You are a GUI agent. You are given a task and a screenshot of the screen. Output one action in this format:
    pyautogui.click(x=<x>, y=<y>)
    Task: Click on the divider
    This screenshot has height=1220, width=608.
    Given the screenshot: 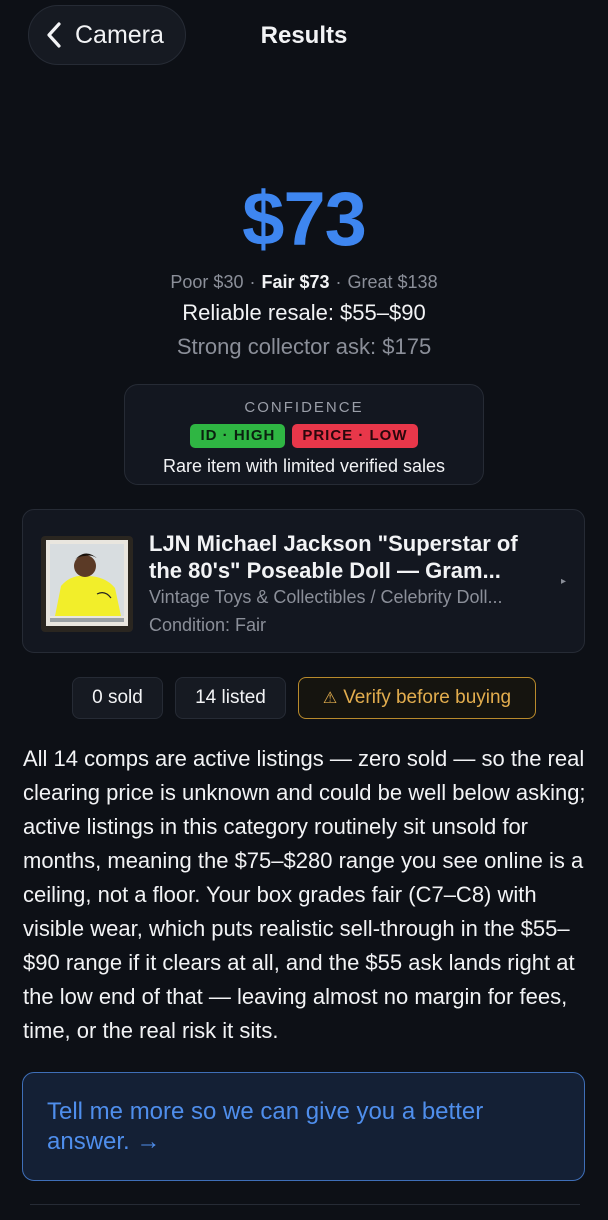 What is the action you would take?
    pyautogui.click(x=305, y=1204)
    